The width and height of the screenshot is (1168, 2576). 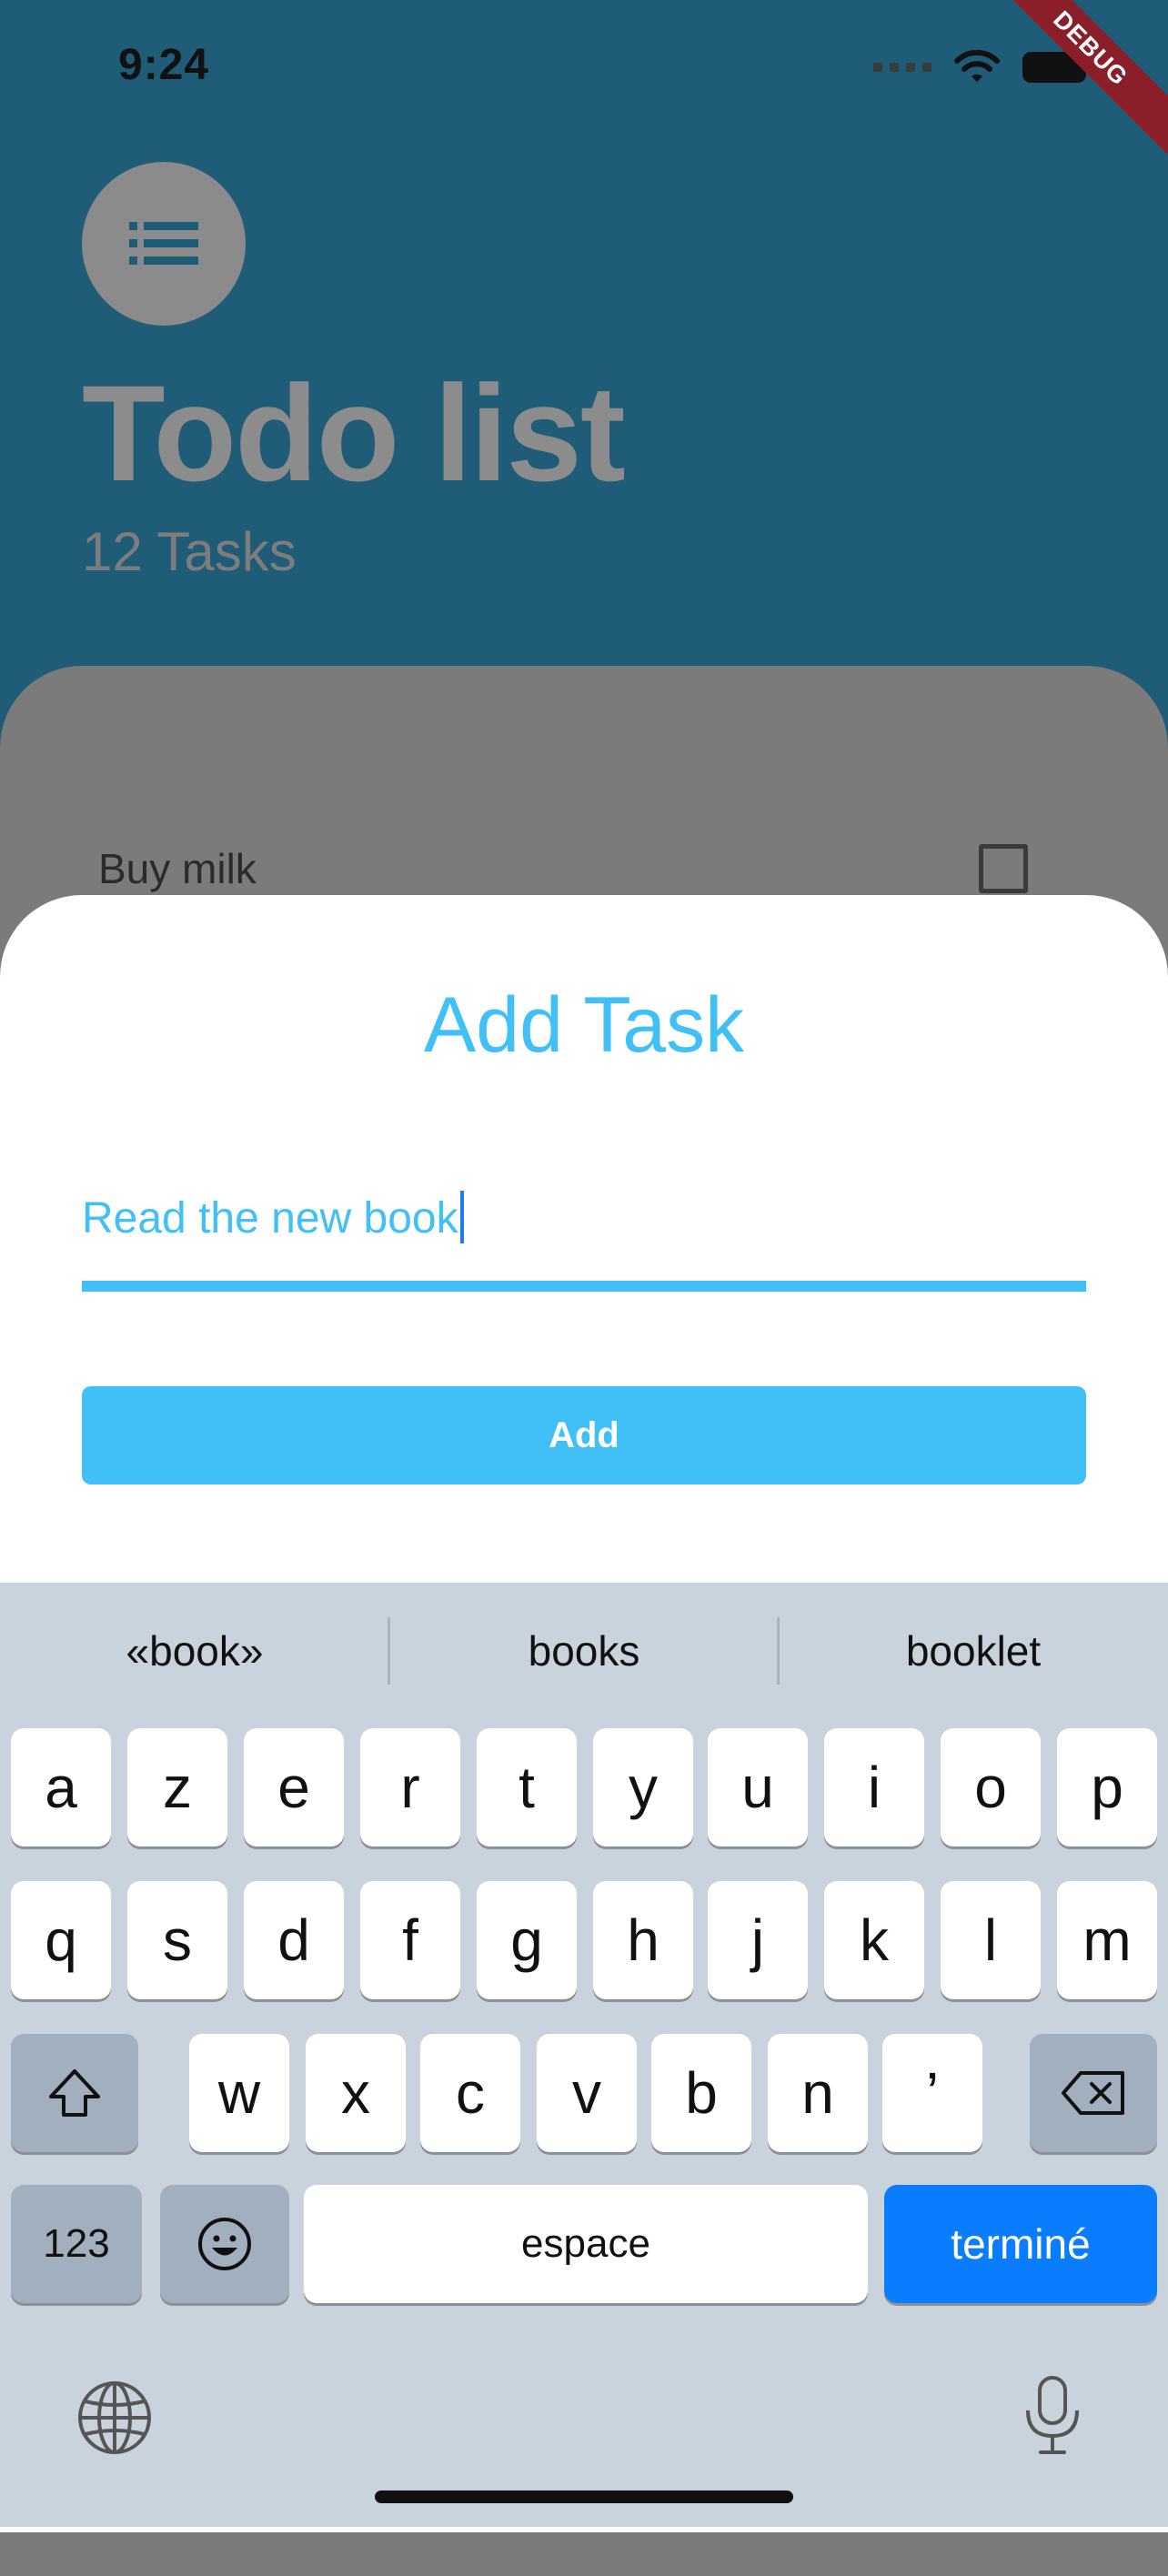 I want to click on key: t, so click(x=527, y=1787).